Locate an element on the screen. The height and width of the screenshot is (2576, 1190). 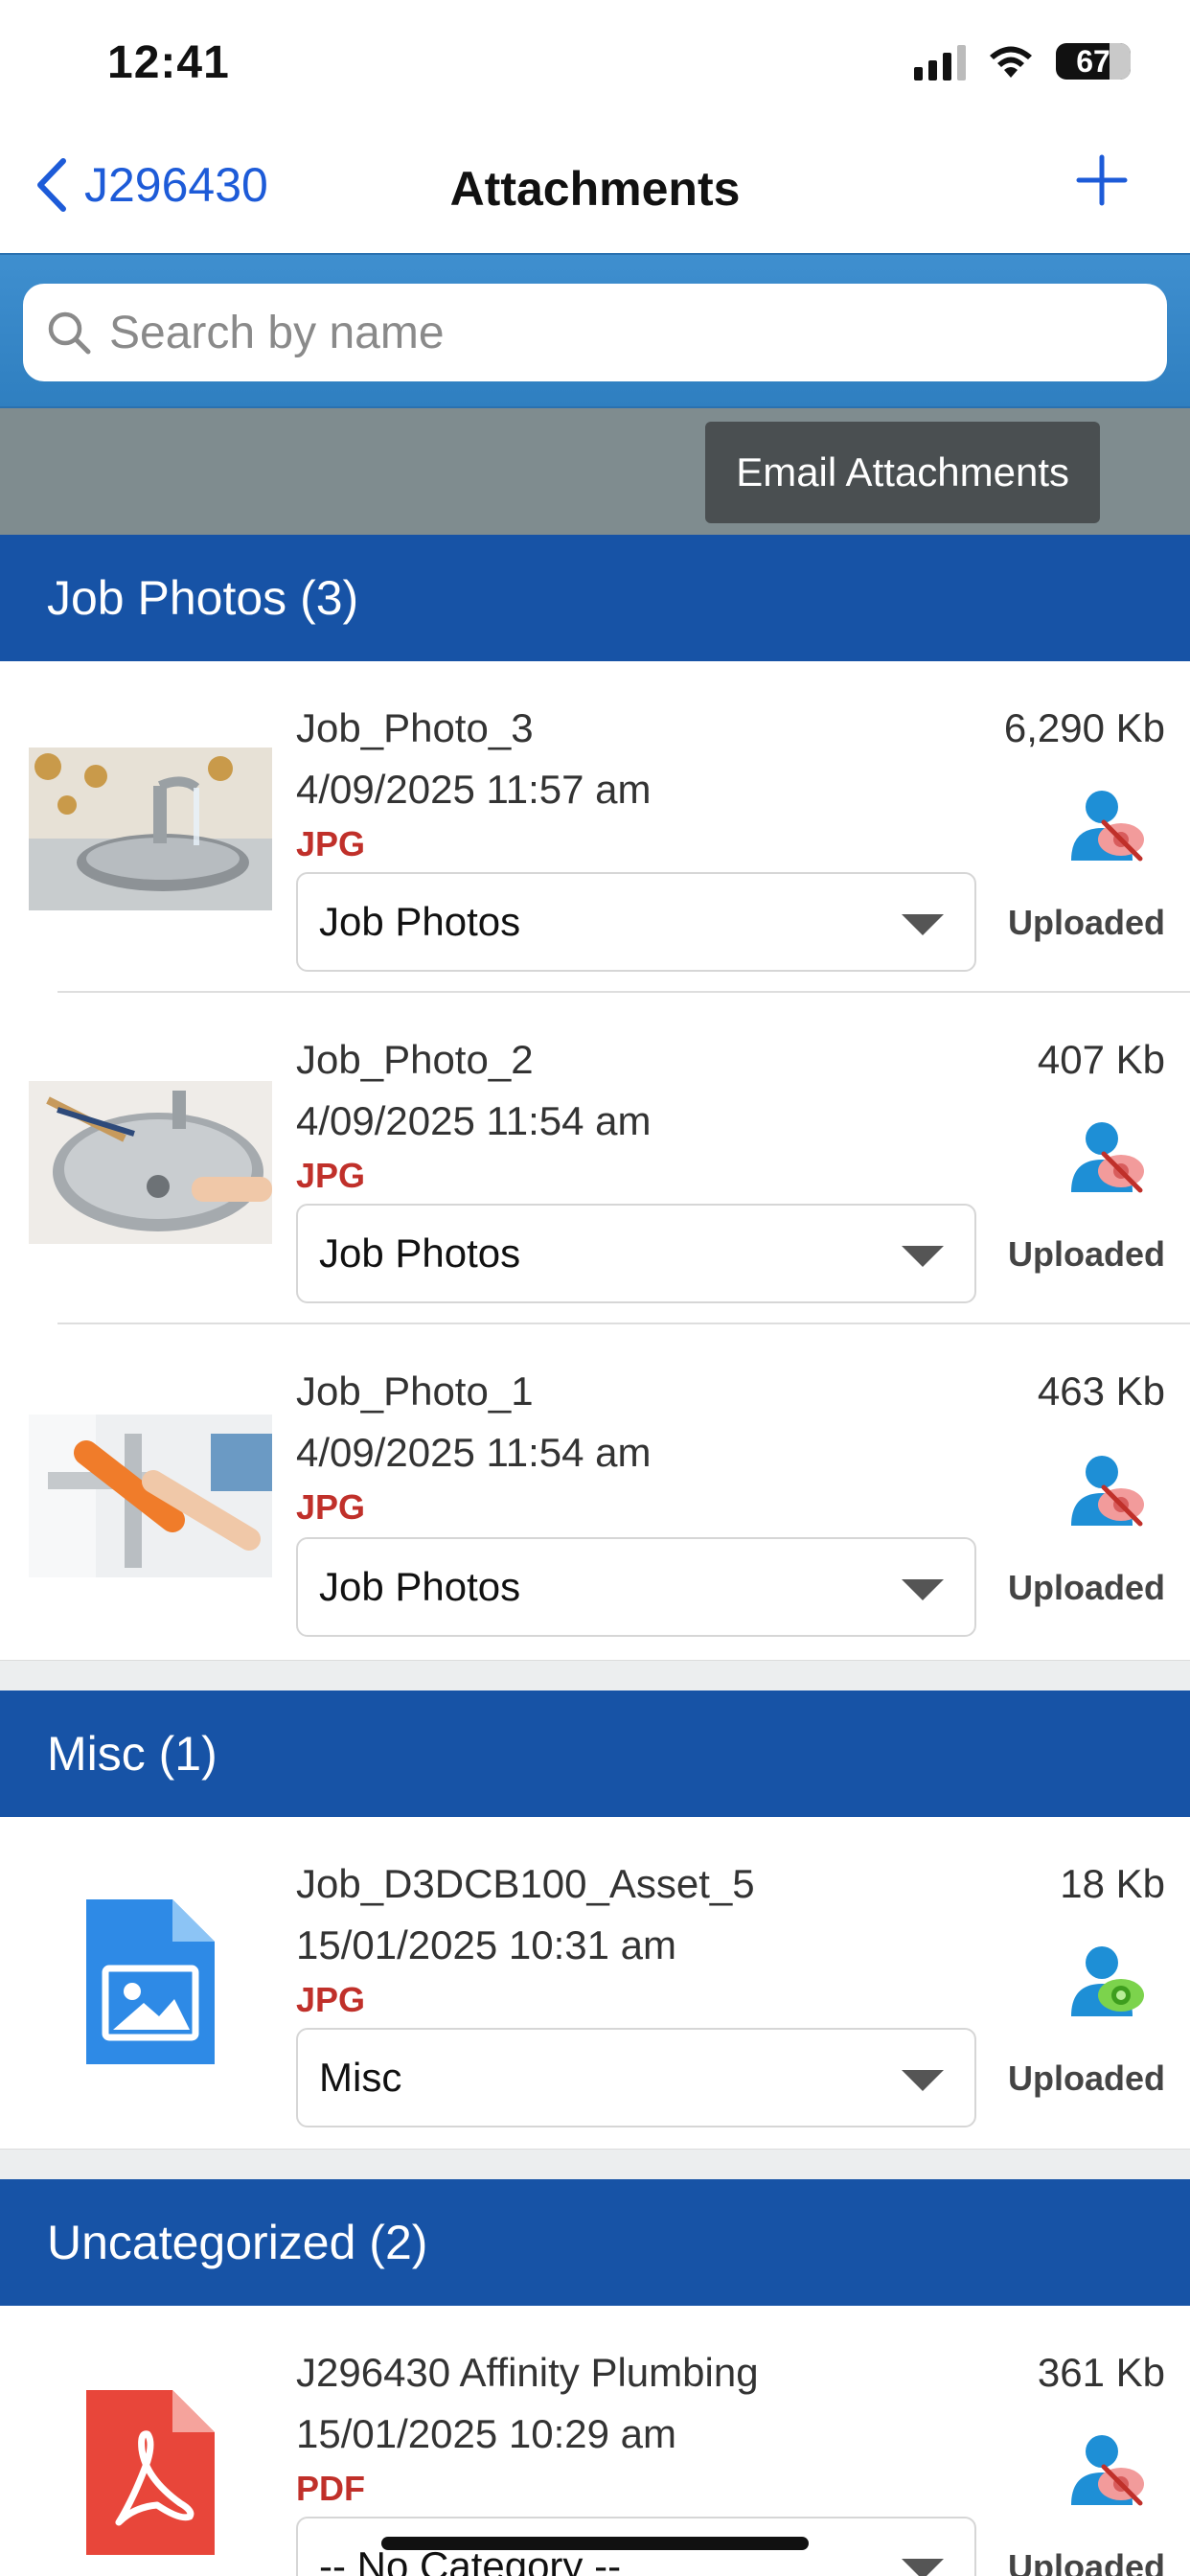
attachment-name: J296430 Affinity Plumbing is located at coordinates (527, 2372).